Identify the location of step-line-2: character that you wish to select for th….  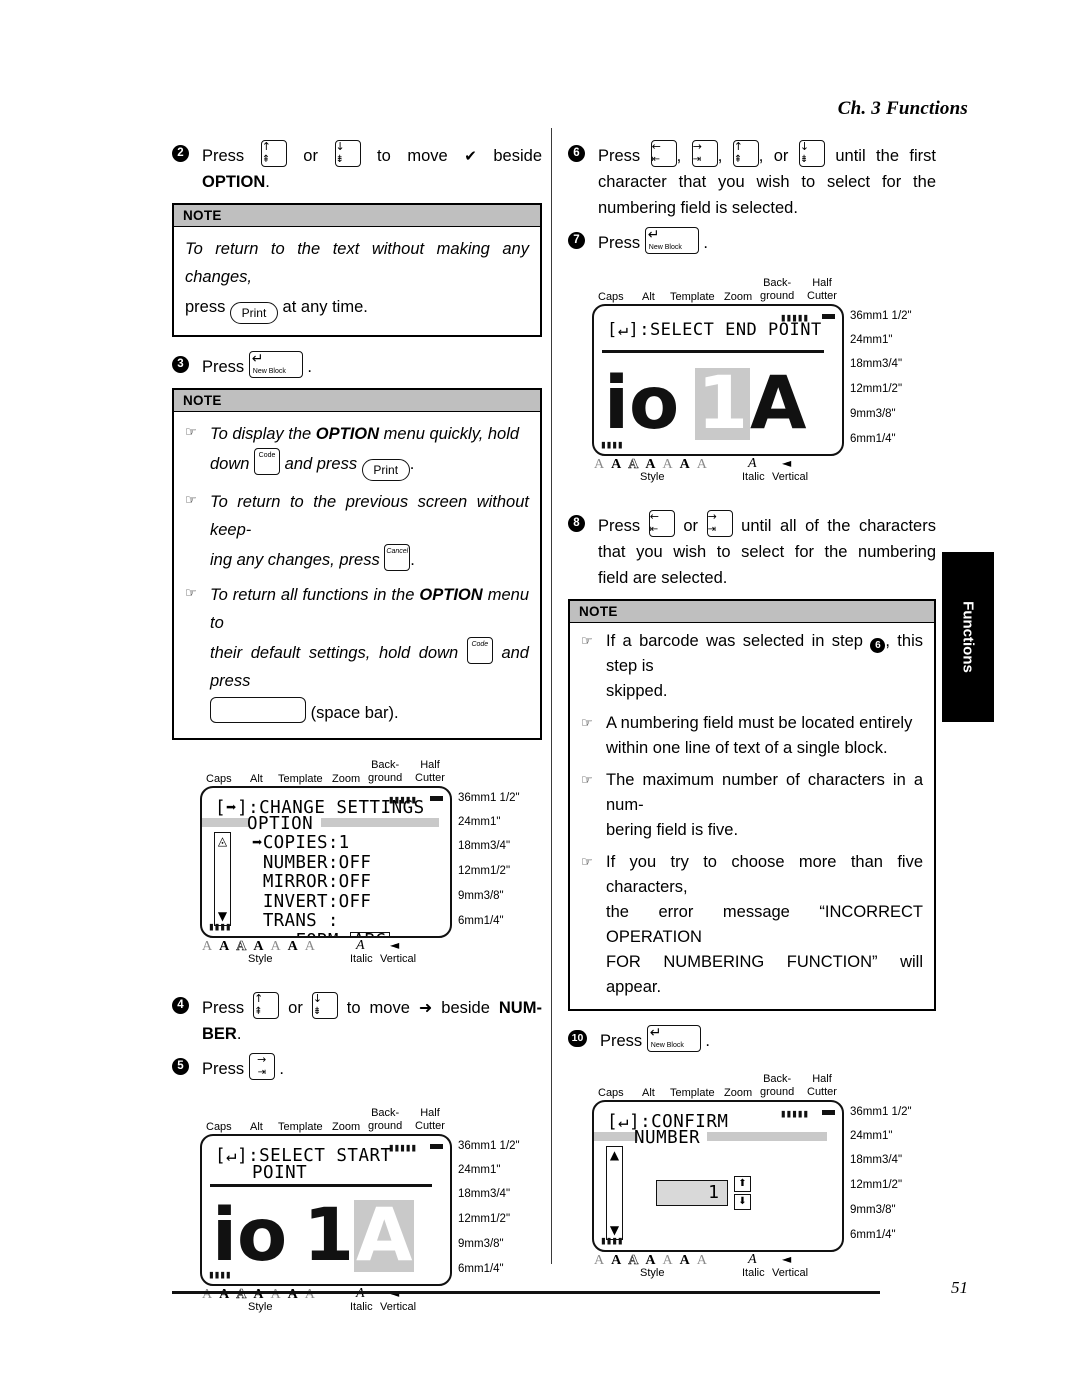
(767, 182).